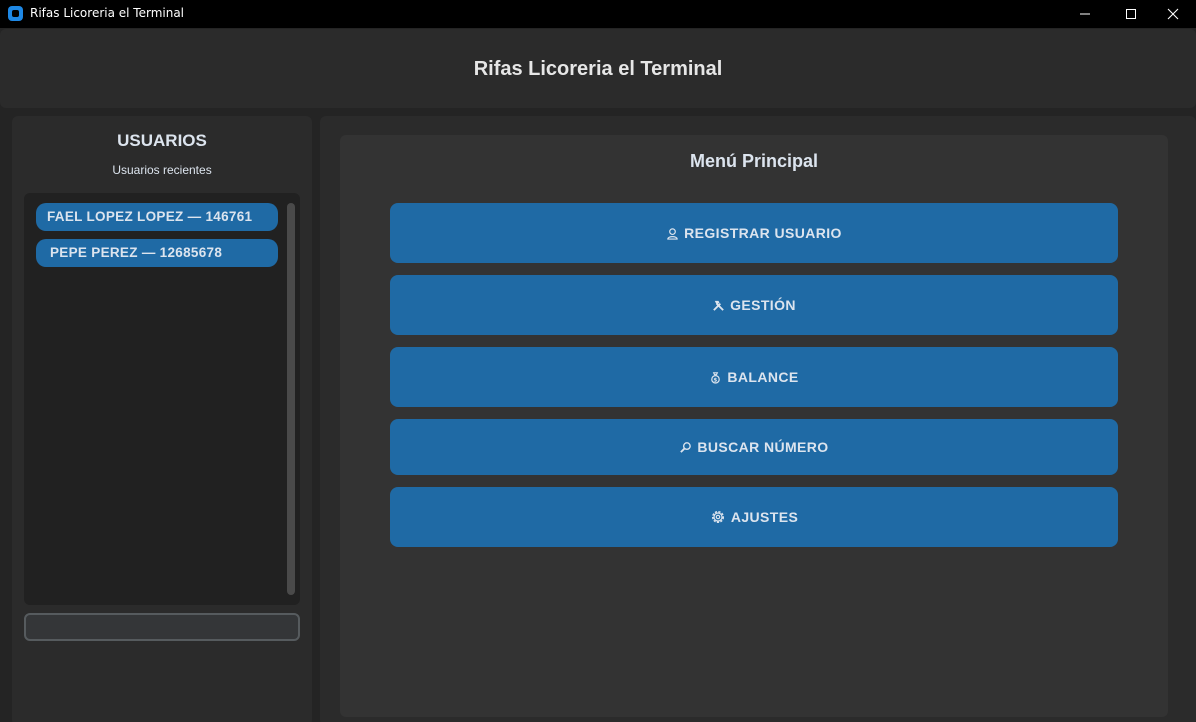  What do you see at coordinates (291, 399) in the screenshot?
I see `user-list-scrollbar` at bounding box center [291, 399].